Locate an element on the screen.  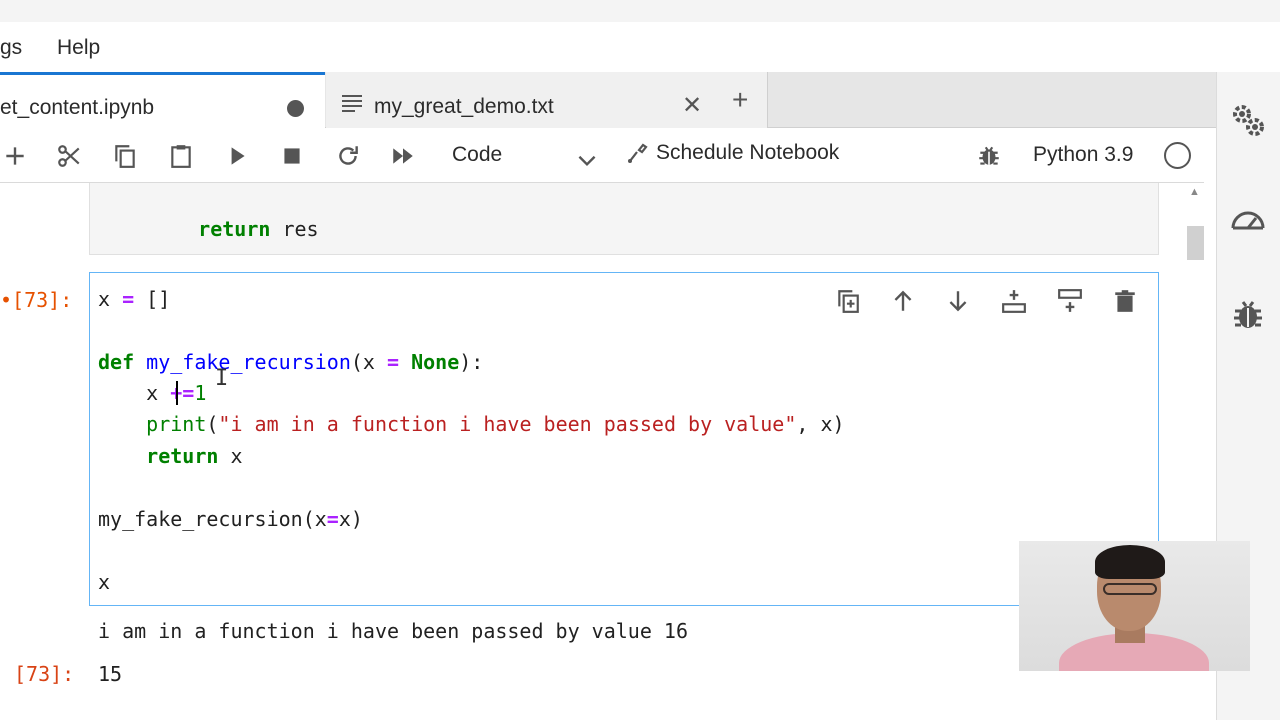
scroll-up-icon: ▲ is located at coordinates (1194, 192).